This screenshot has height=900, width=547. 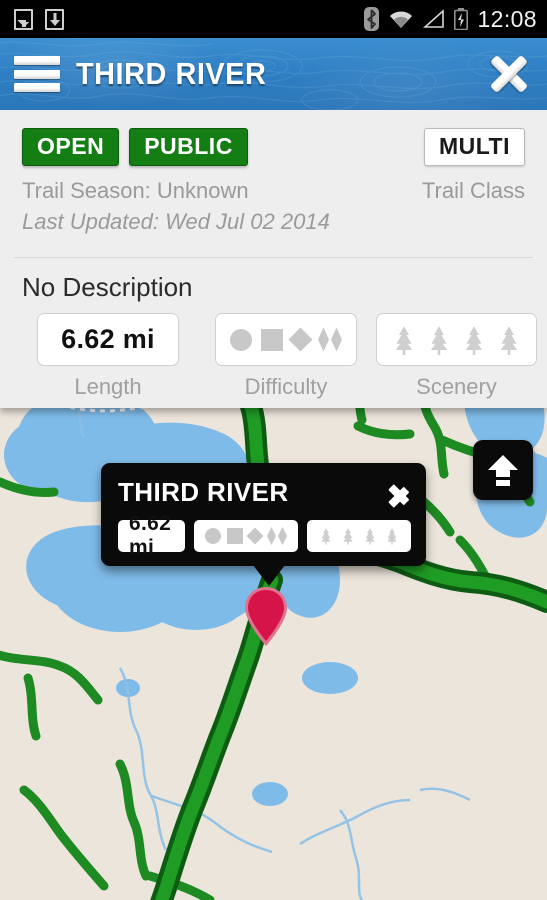 I want to click on status-badge-open: OPEN, so click(x=71, y=147).